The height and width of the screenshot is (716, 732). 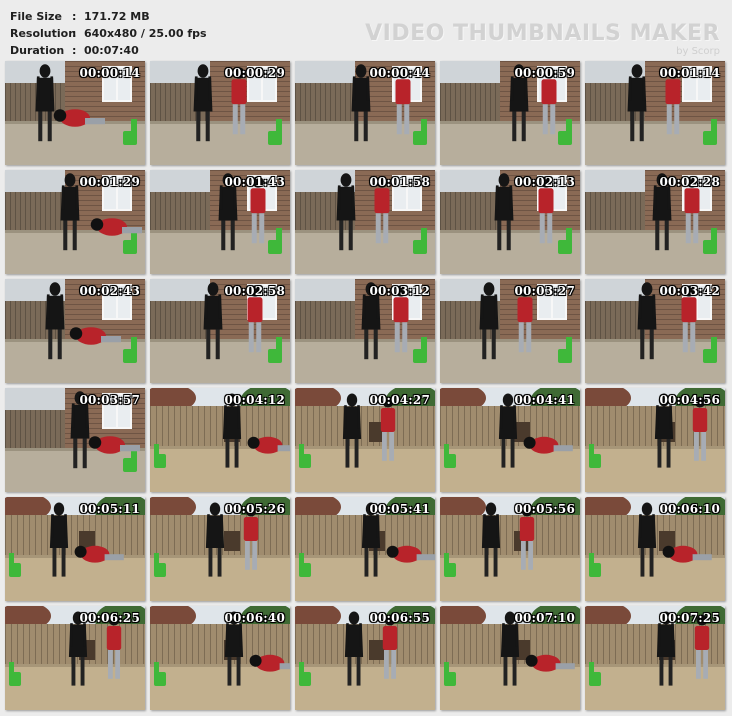 What do you see at coordinates (117, 16) in the screenshot?
I see `info-value: 171.72 MB` at bounding box center [117, 16].